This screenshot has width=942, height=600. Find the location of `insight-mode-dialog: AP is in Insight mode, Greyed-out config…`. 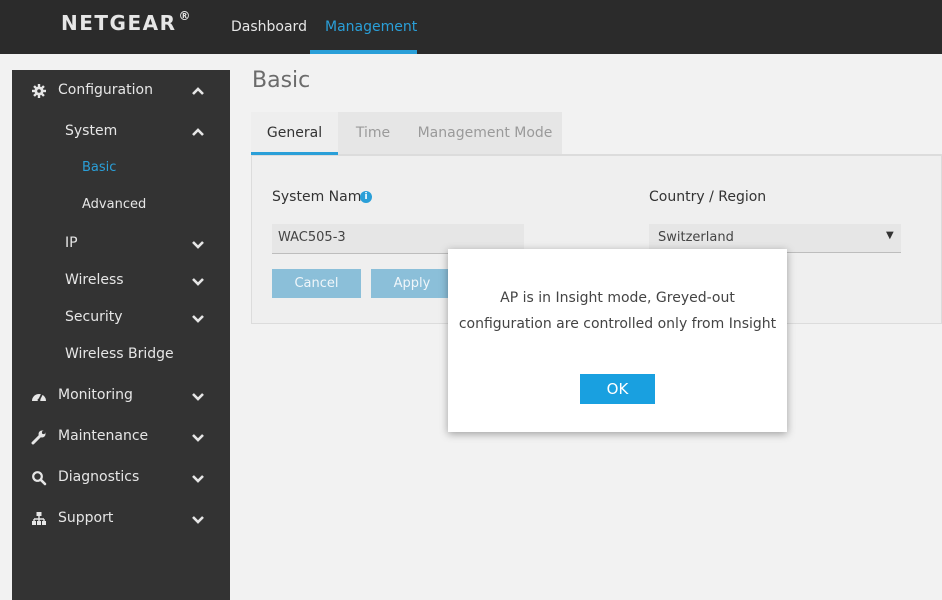

insight-mode-dialog: AP is in Insight mode, Greyed-out config… is located at coordinates (617, 340).